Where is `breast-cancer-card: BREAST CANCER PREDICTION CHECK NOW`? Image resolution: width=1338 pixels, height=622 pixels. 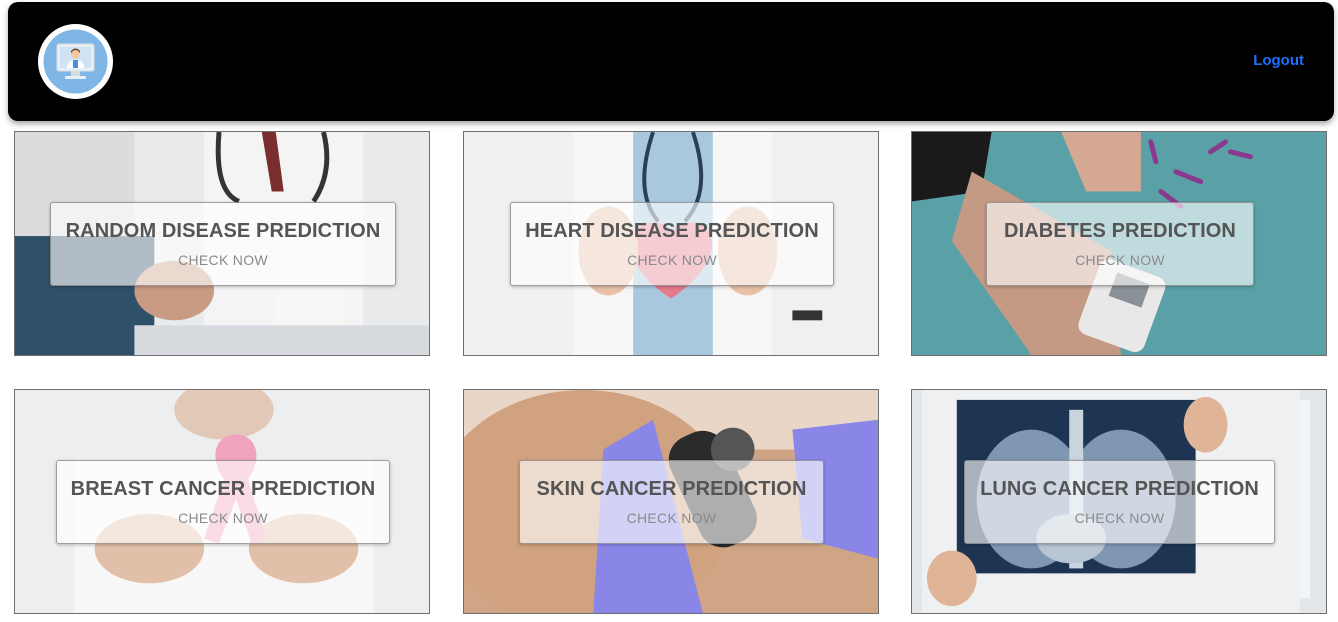
breast-cancer-card: BREAST CANCER PREDICTION CHECK NOW is located at coordinates (222, 501).